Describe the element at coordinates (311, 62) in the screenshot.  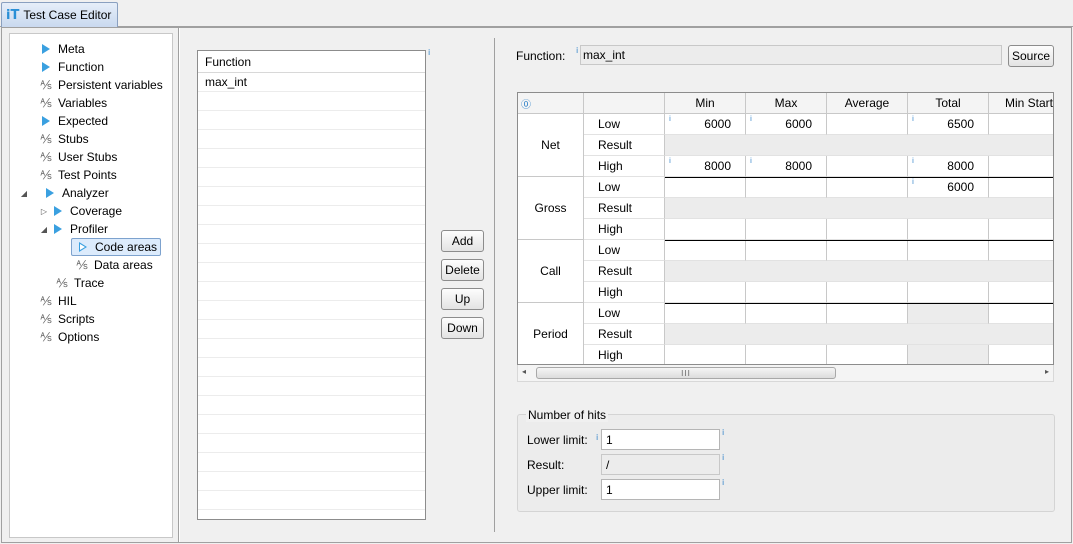
I see `function-list-header: Function` at that location.